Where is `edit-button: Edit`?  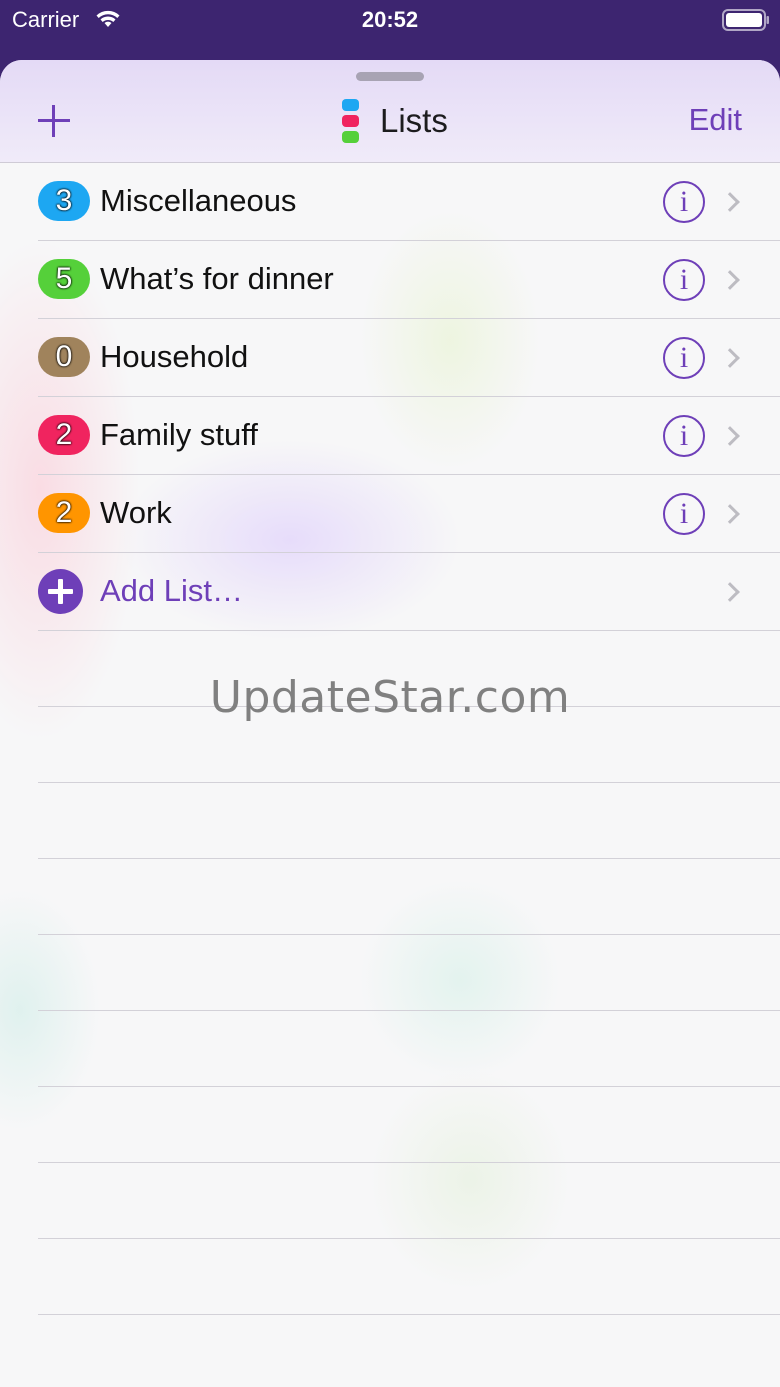
edit-button: Edit is located at coordinates (715, 120).